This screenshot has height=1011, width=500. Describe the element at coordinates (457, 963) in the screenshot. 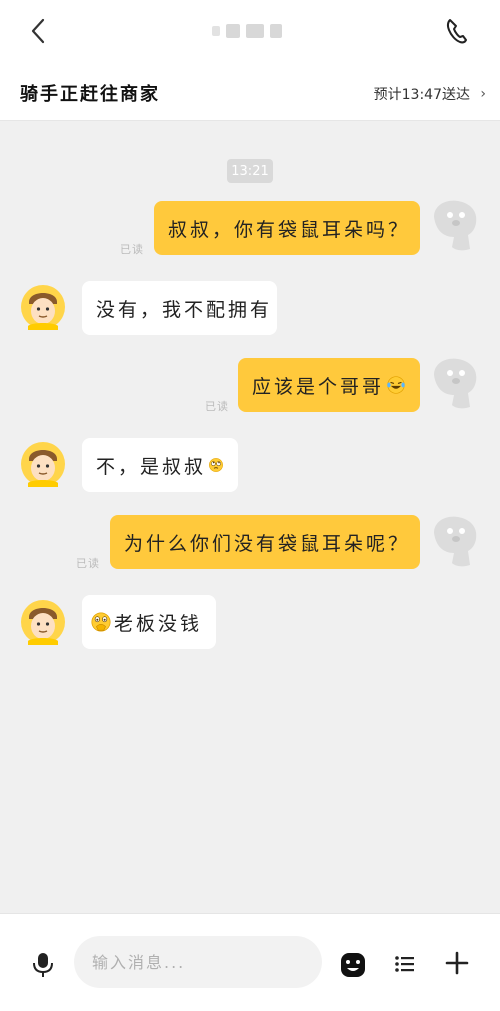

I see `plus-icon` at that location.